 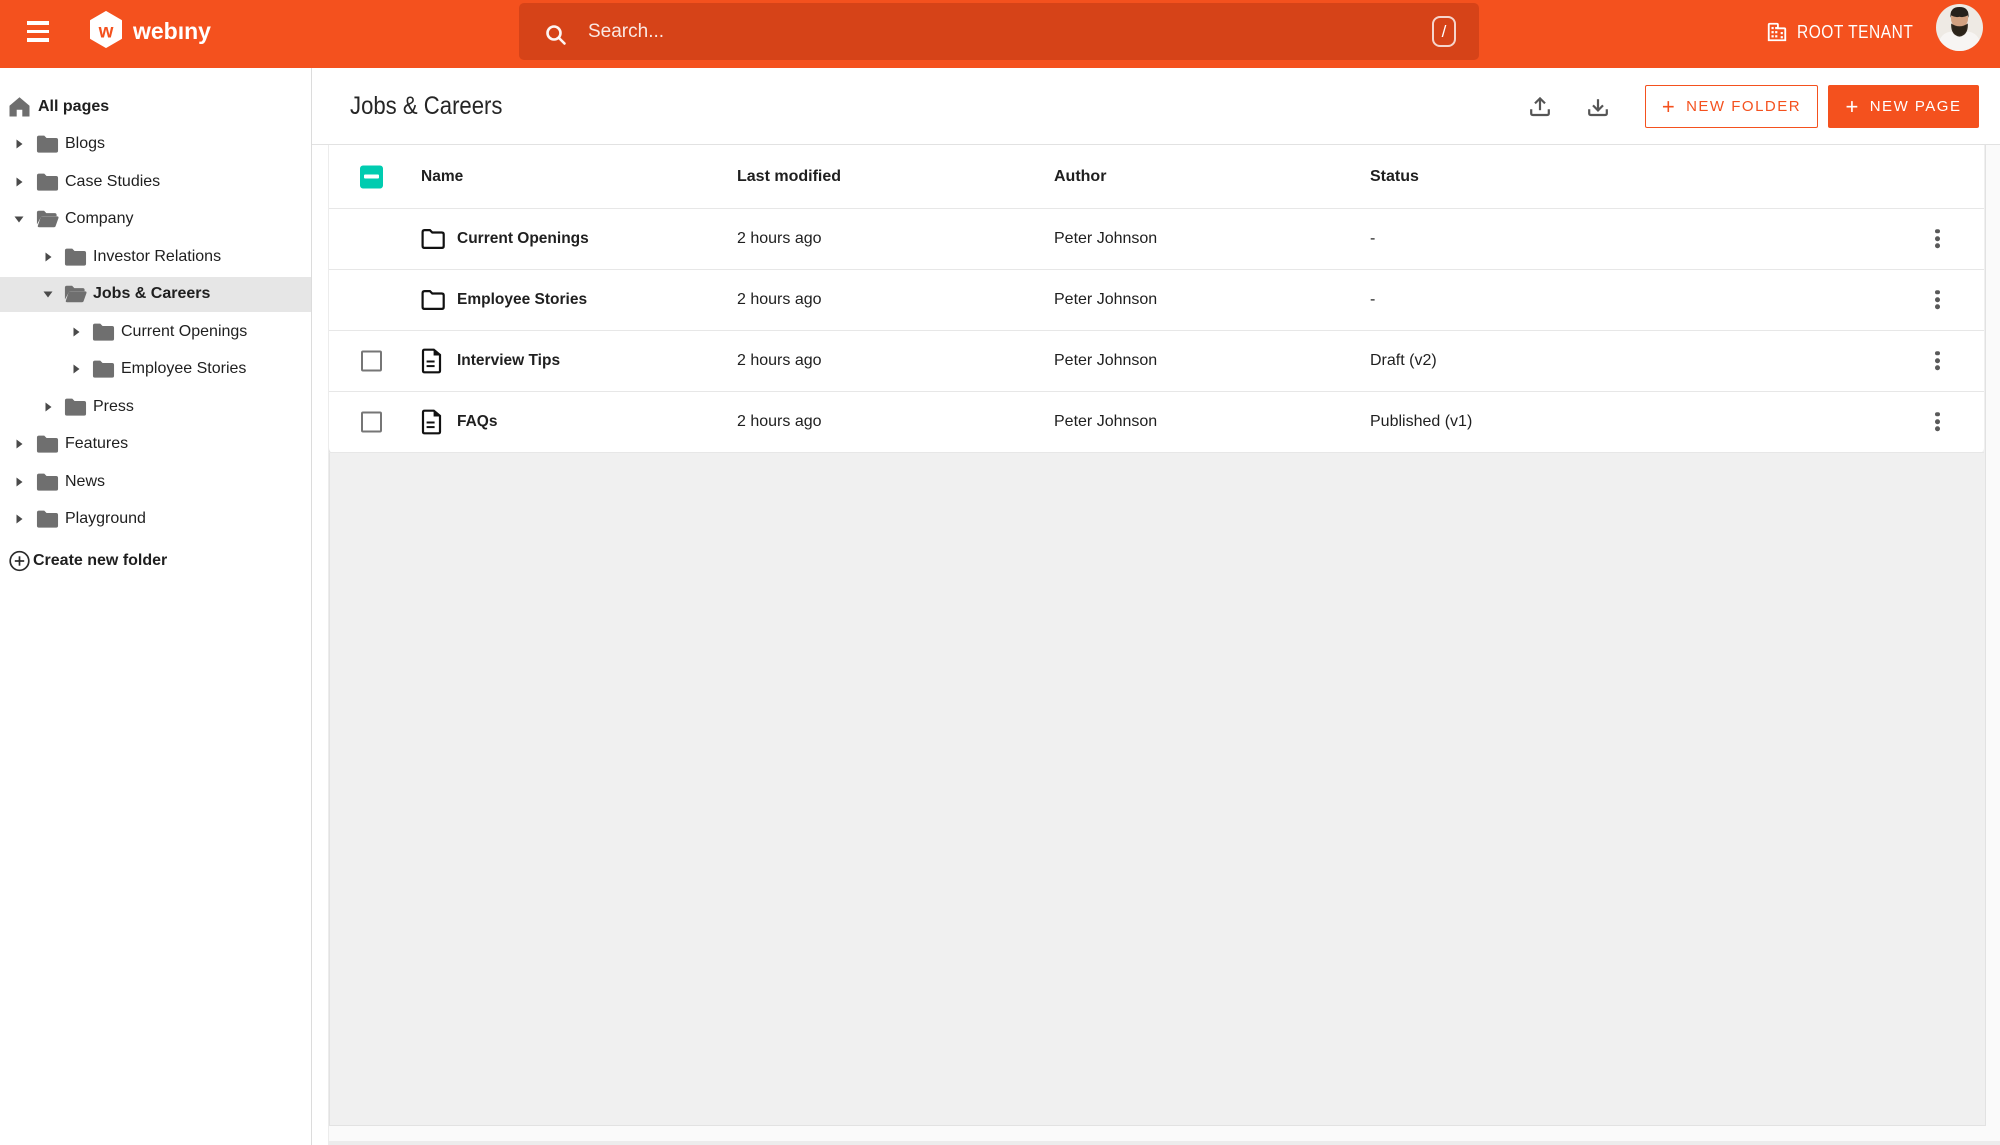 I want to click on svg-text: w, so click(x=106, y=32).